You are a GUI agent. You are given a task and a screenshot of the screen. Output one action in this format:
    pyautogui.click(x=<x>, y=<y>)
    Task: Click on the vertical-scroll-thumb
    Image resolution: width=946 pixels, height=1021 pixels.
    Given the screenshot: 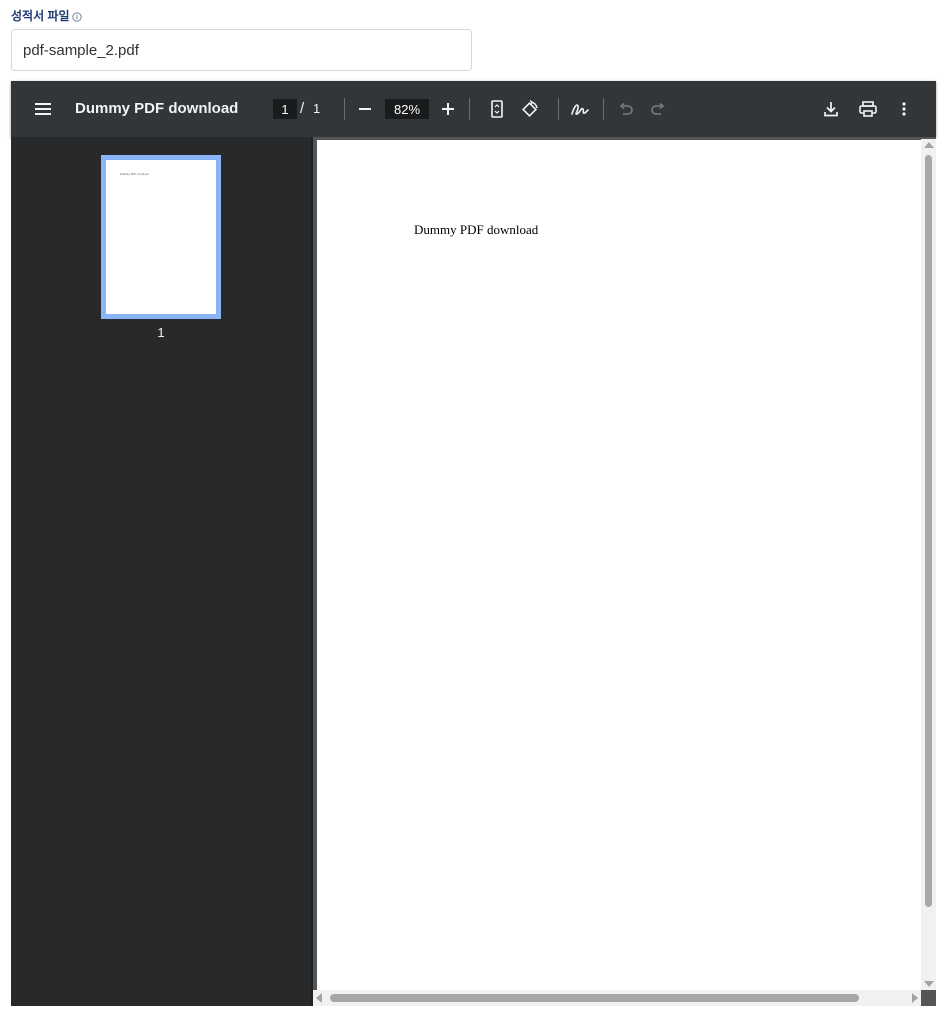 What is the action you would take?
    pyautogui.click(x=928, y=531)
    